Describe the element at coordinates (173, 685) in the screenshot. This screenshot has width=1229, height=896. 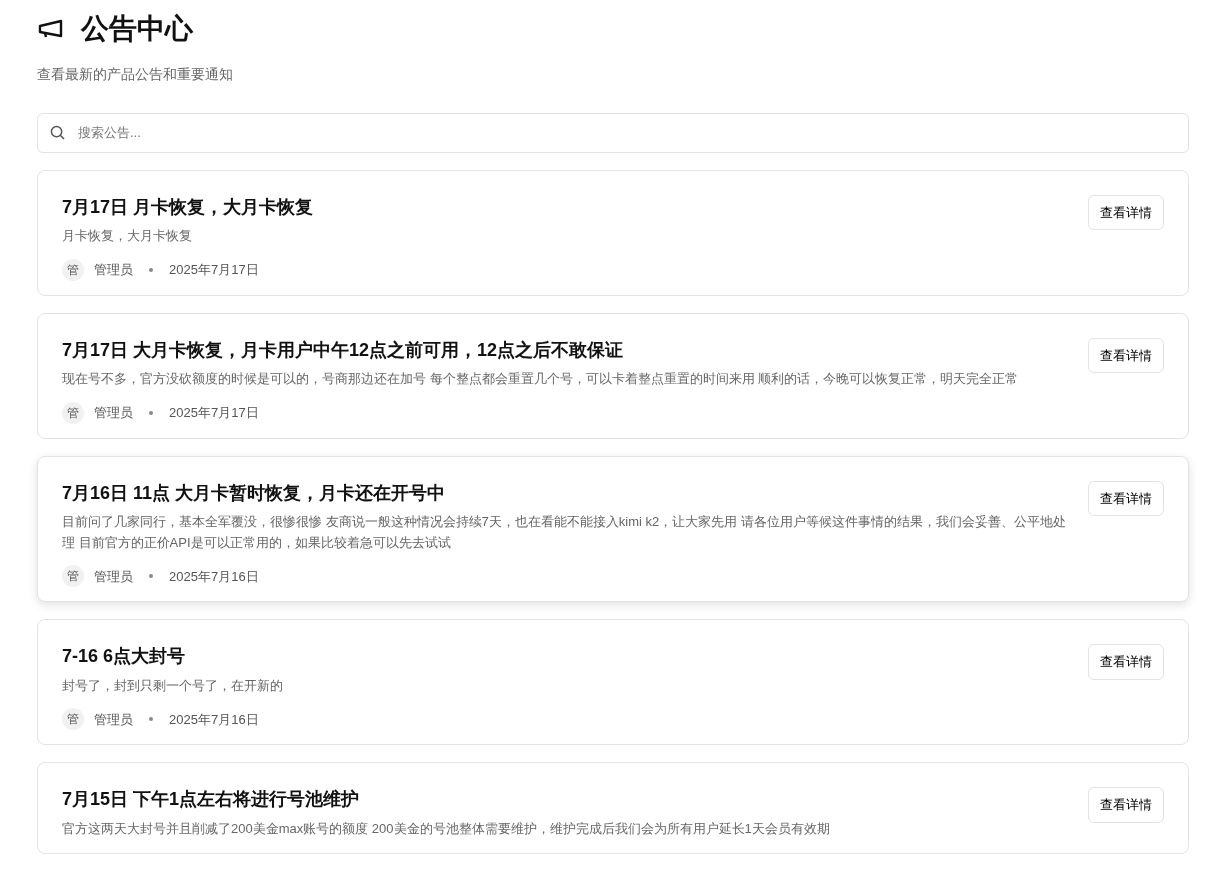
I see `announcement-summary: 封号了，封到只剩一个号了，在开新的` at that location.